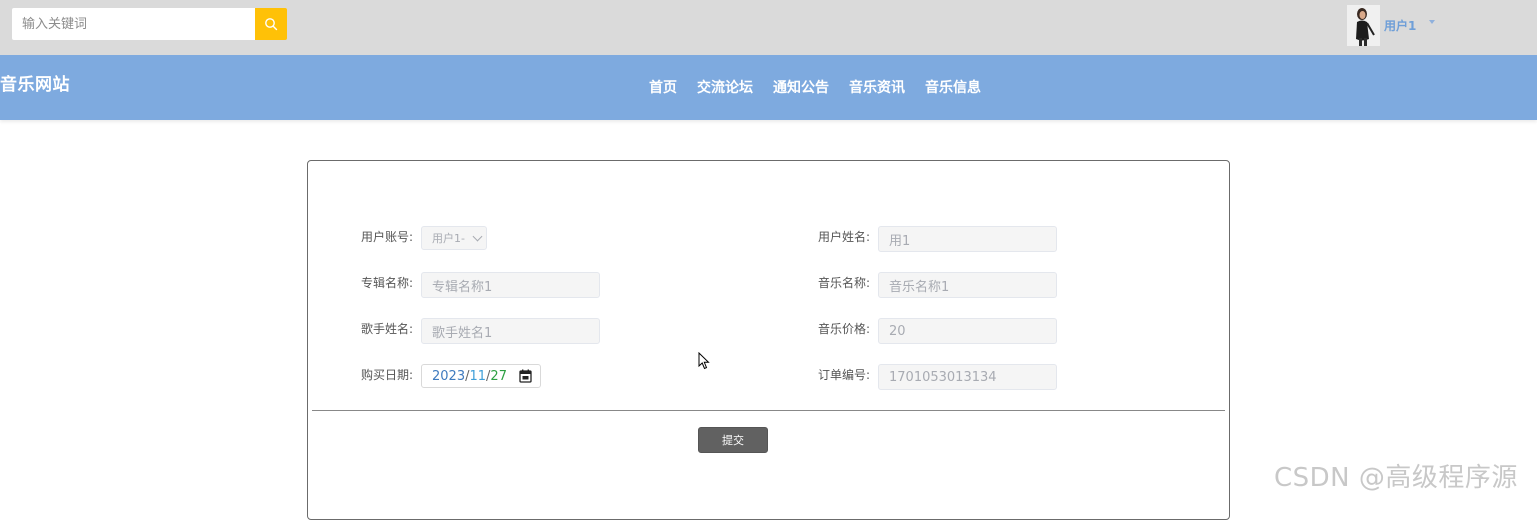 Image resolution: width=1537 pixels, height=520 pixels. I want to click on avatar-photo, so click(1363, 25).